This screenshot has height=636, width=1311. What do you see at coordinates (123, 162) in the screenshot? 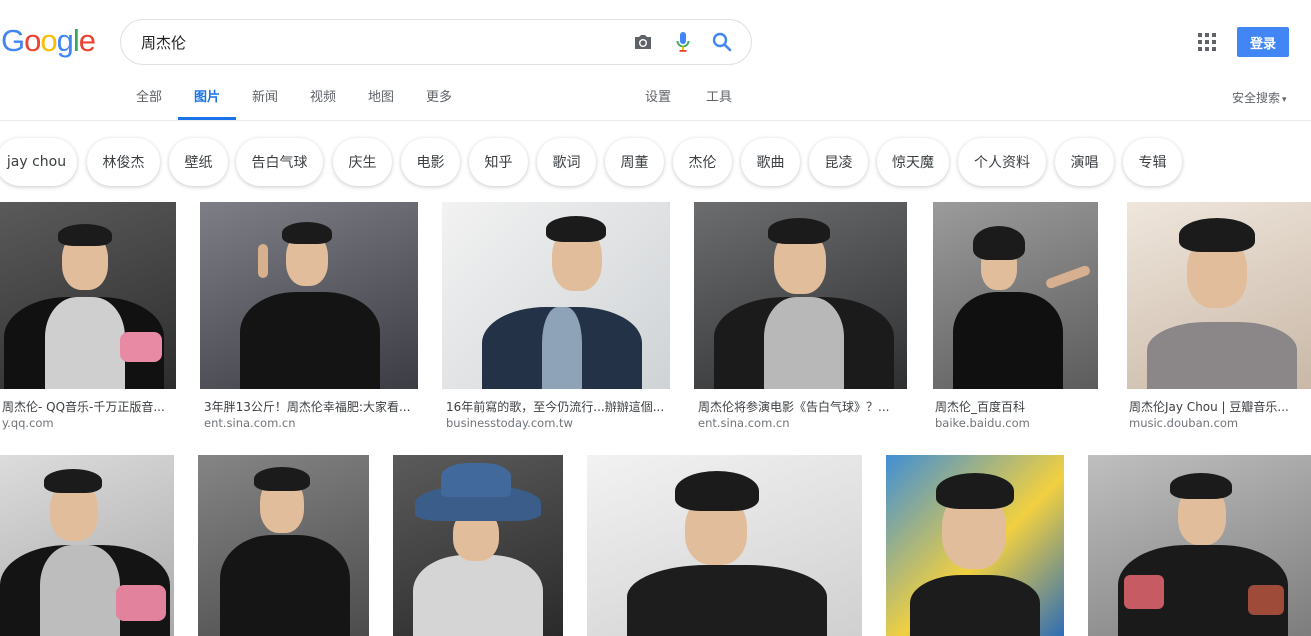
I see `chip: 林俊杰` at bounding box center [123, 162].